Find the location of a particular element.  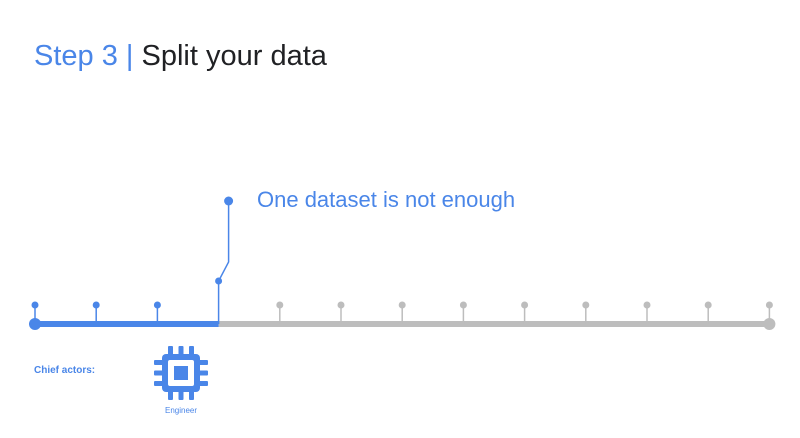

timeline-start-dot is located at coordinates (35, 324).